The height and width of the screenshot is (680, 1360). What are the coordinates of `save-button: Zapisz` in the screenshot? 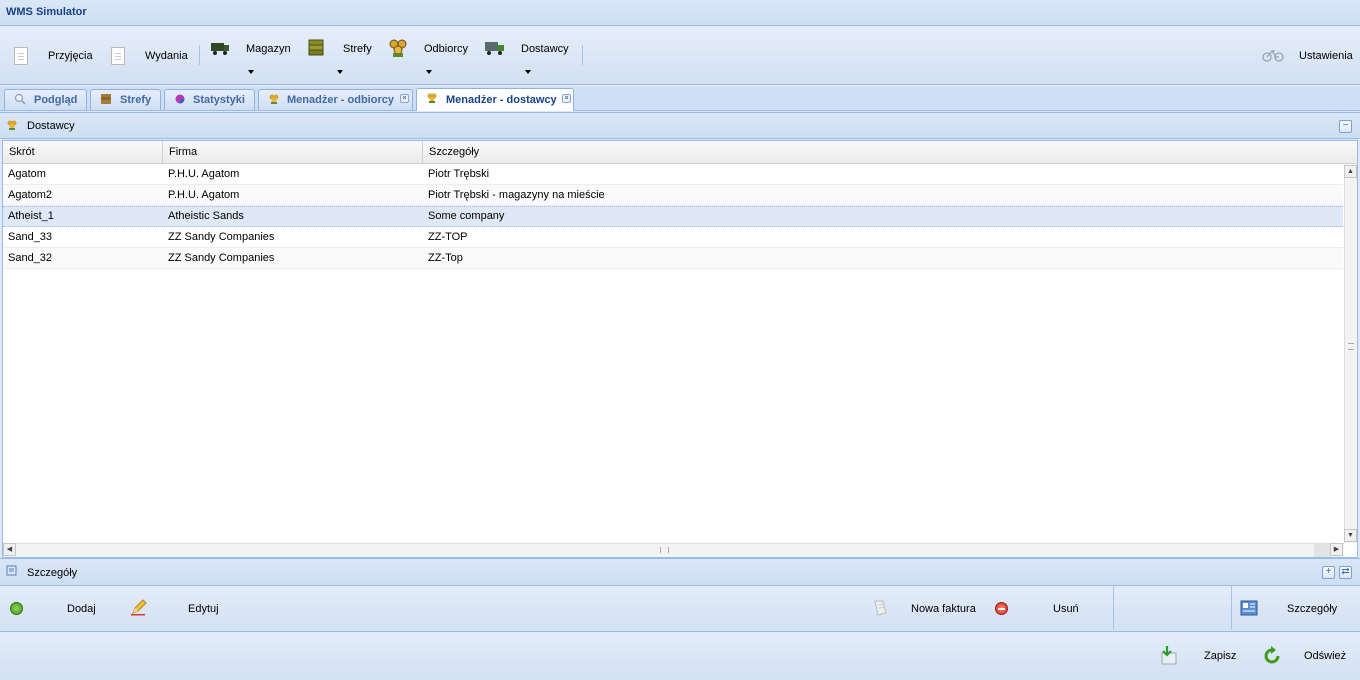 It's located at (1200, 657).